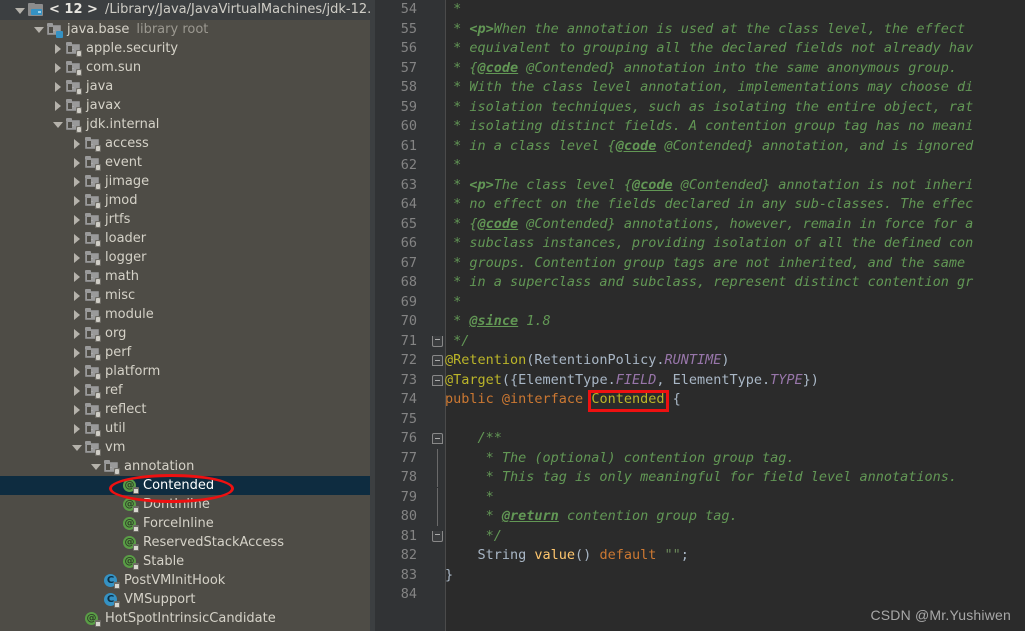 The width and height of the screenshot is (1025, 631). Describe the element at coordinates (185, 504) in the screenshot. I see `tree-item-dontinline: @ DontInline` at that location.